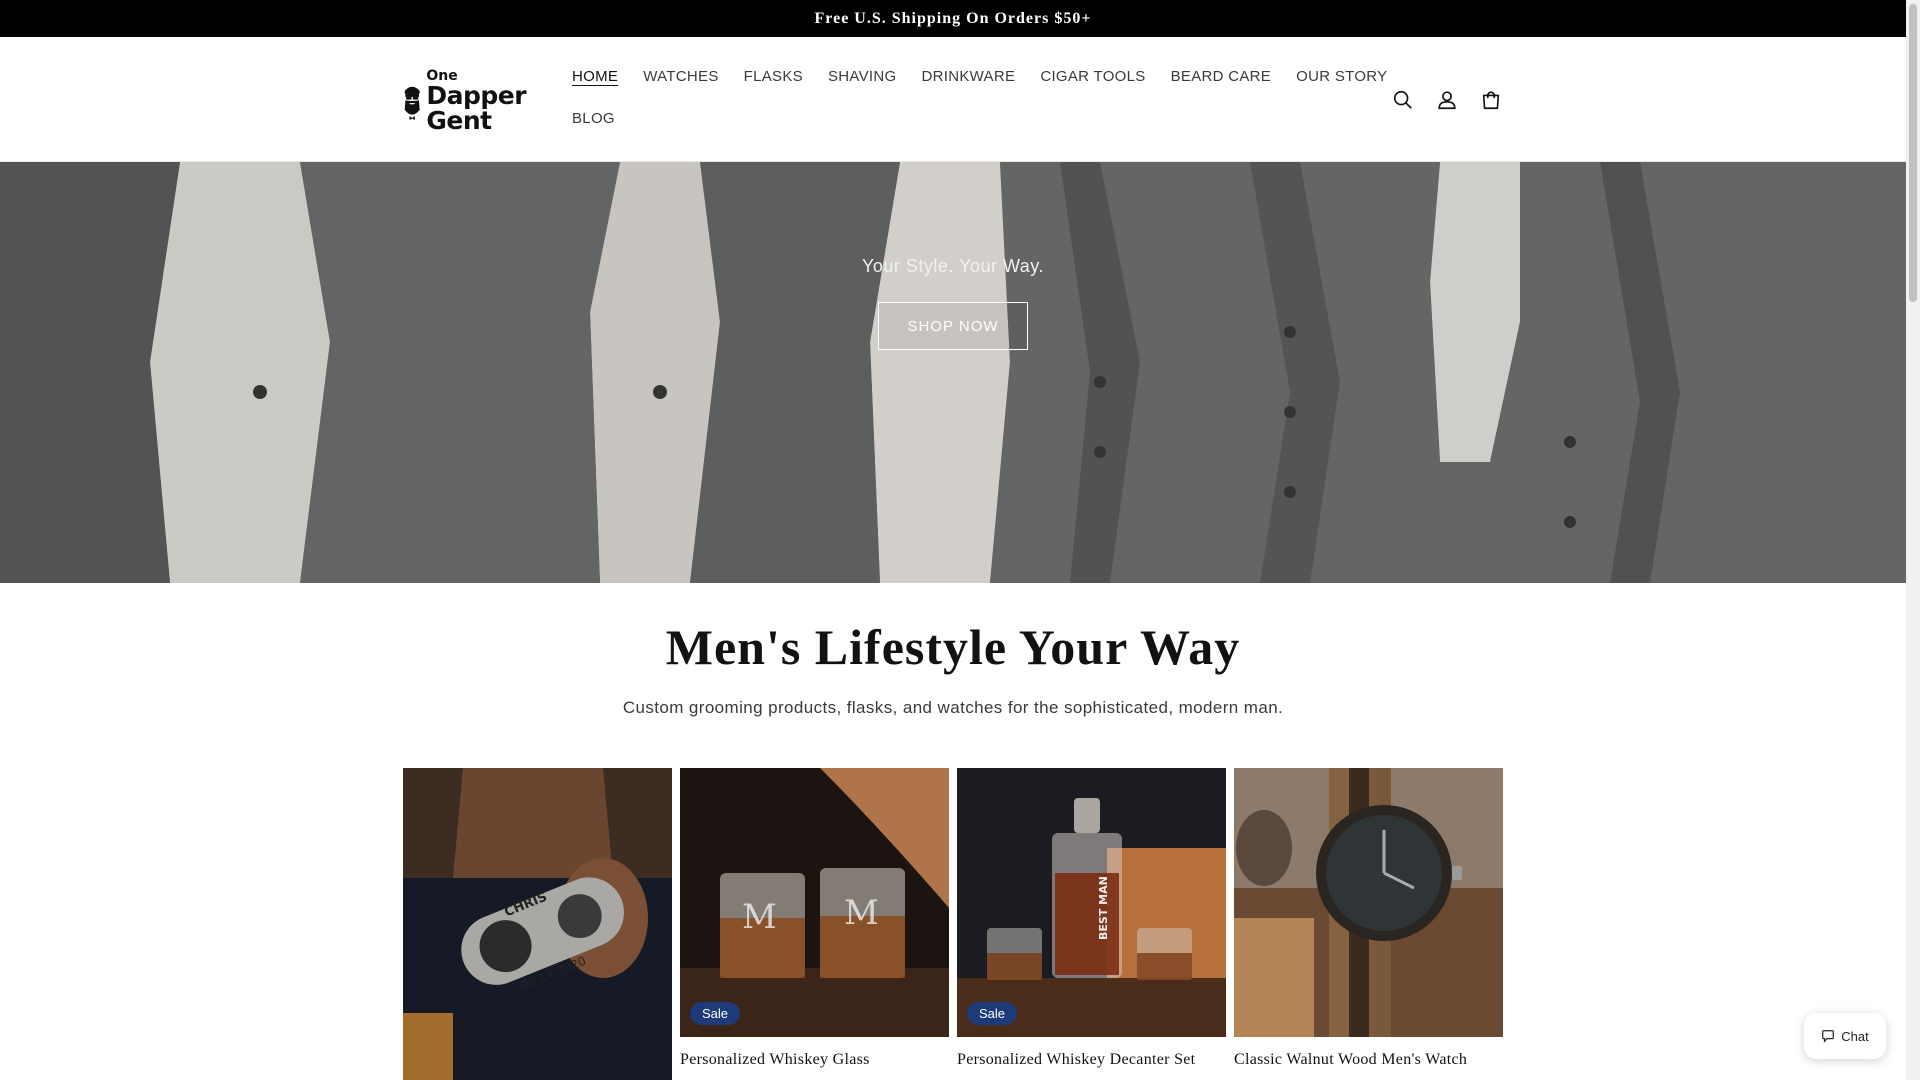 Image resolution: width=1920 pixels, height=1080 pixels. What do you see at coordinates (1403, 100) in the screenshot?
I see `search-icon` at bounding box center [1403, 100].